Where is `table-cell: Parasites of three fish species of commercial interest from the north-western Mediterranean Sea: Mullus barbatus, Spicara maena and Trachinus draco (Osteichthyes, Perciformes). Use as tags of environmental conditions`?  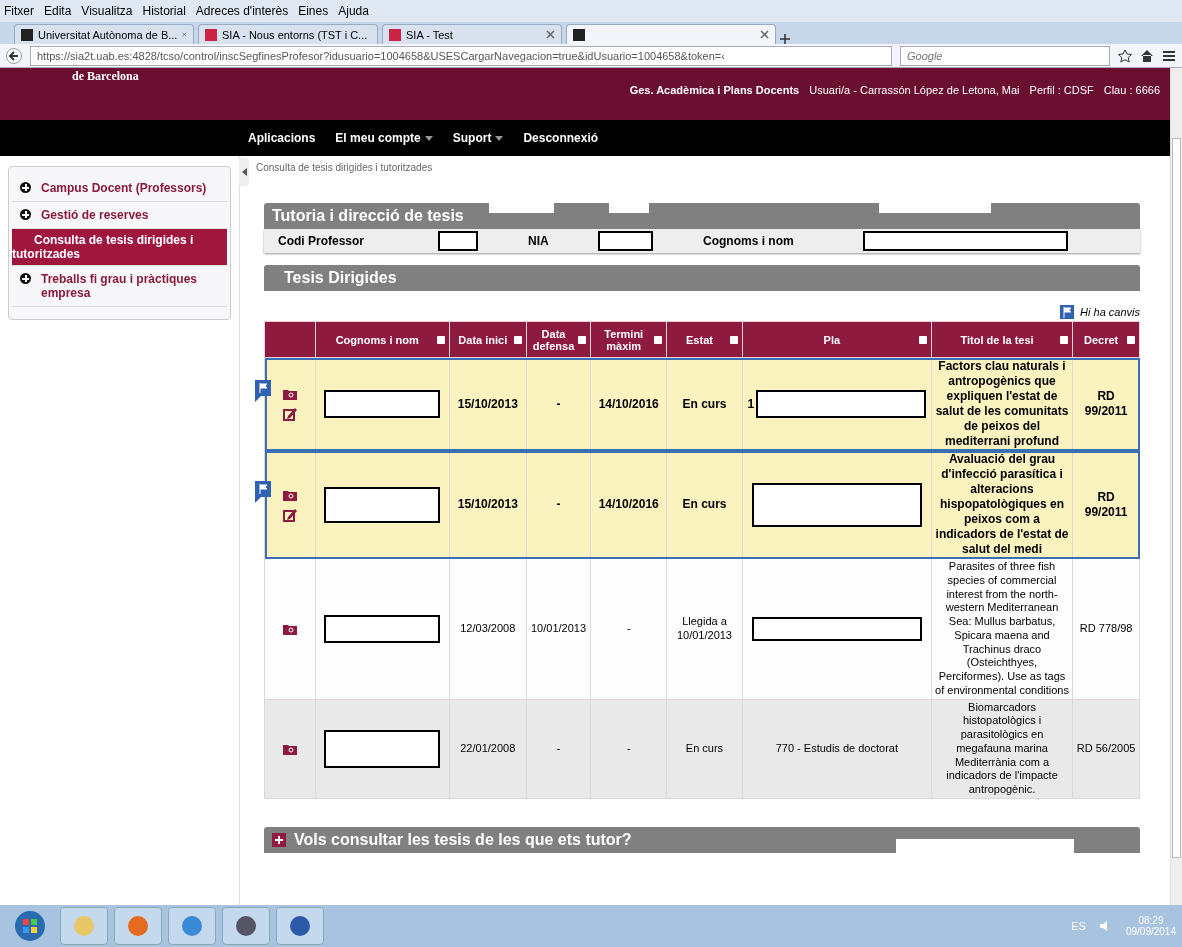 table-cell: Parasites of three fish species of commercial interest from the north-western Mediterranean Sea: Mullus barbatus, Spicara maena and Trachinus draco (Osteichthyes, Perciformes). Use as tags of environmental conditions is located at coordinates (1002, 628).